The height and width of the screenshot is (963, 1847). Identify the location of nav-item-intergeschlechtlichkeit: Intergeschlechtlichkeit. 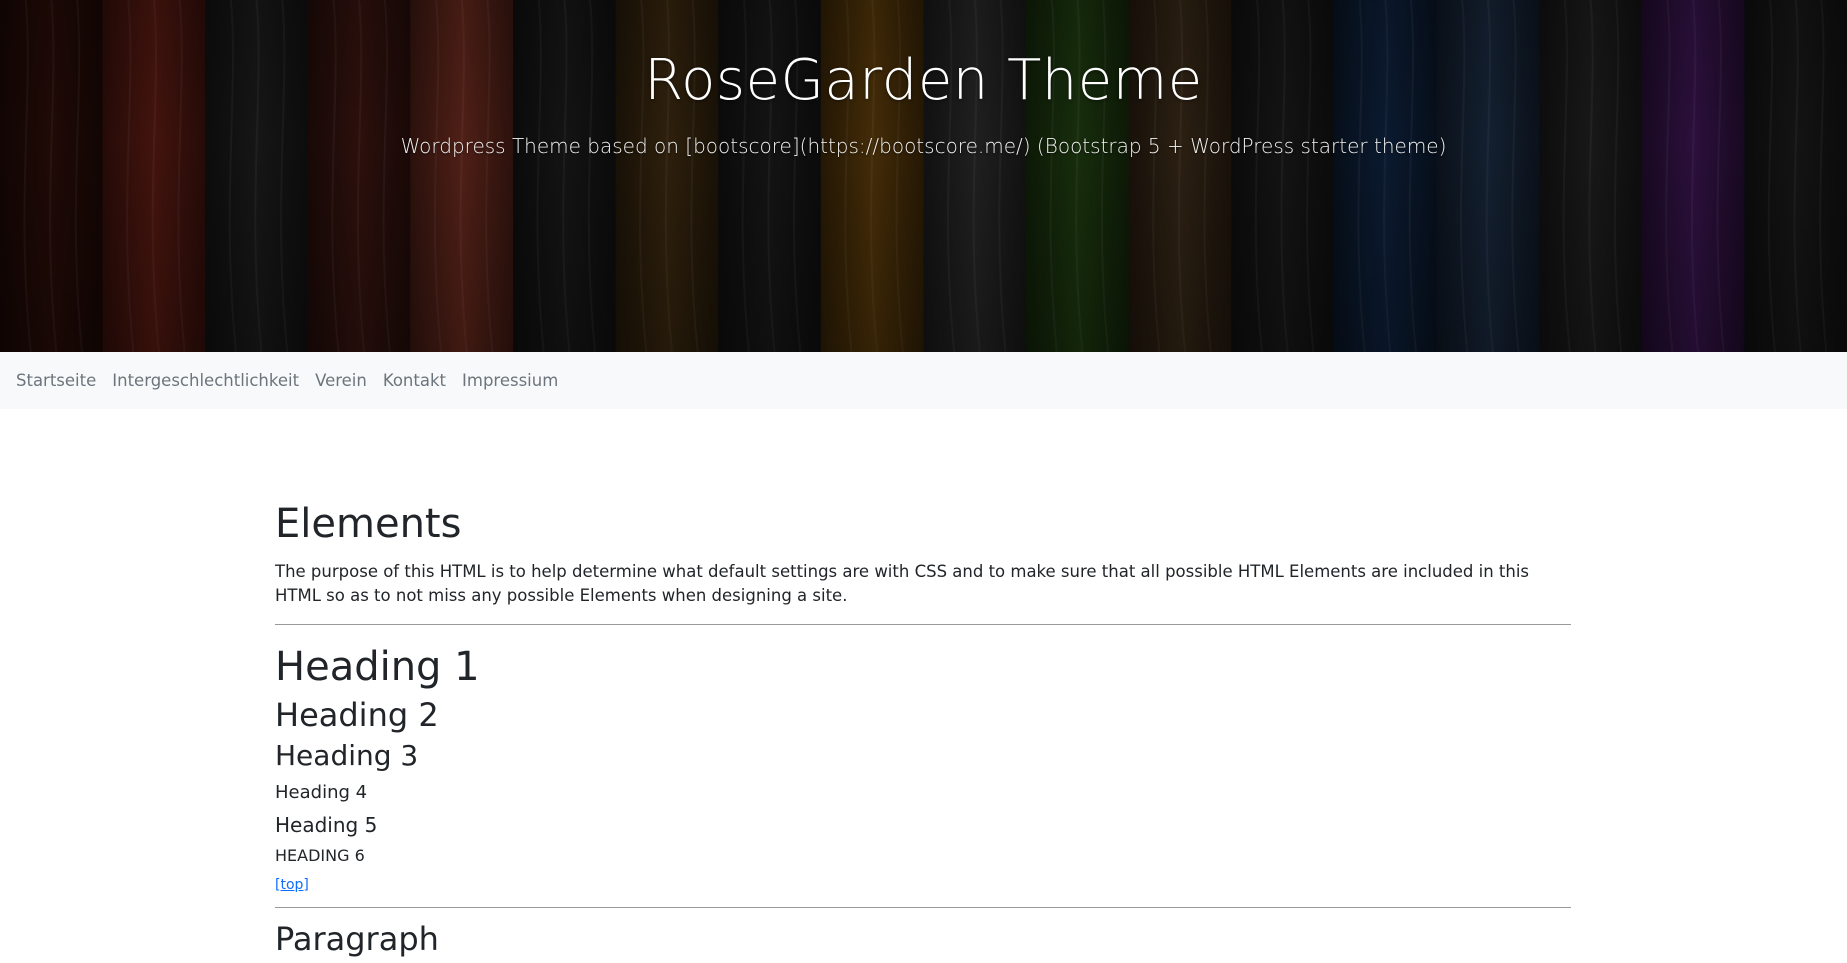
(205, 380).